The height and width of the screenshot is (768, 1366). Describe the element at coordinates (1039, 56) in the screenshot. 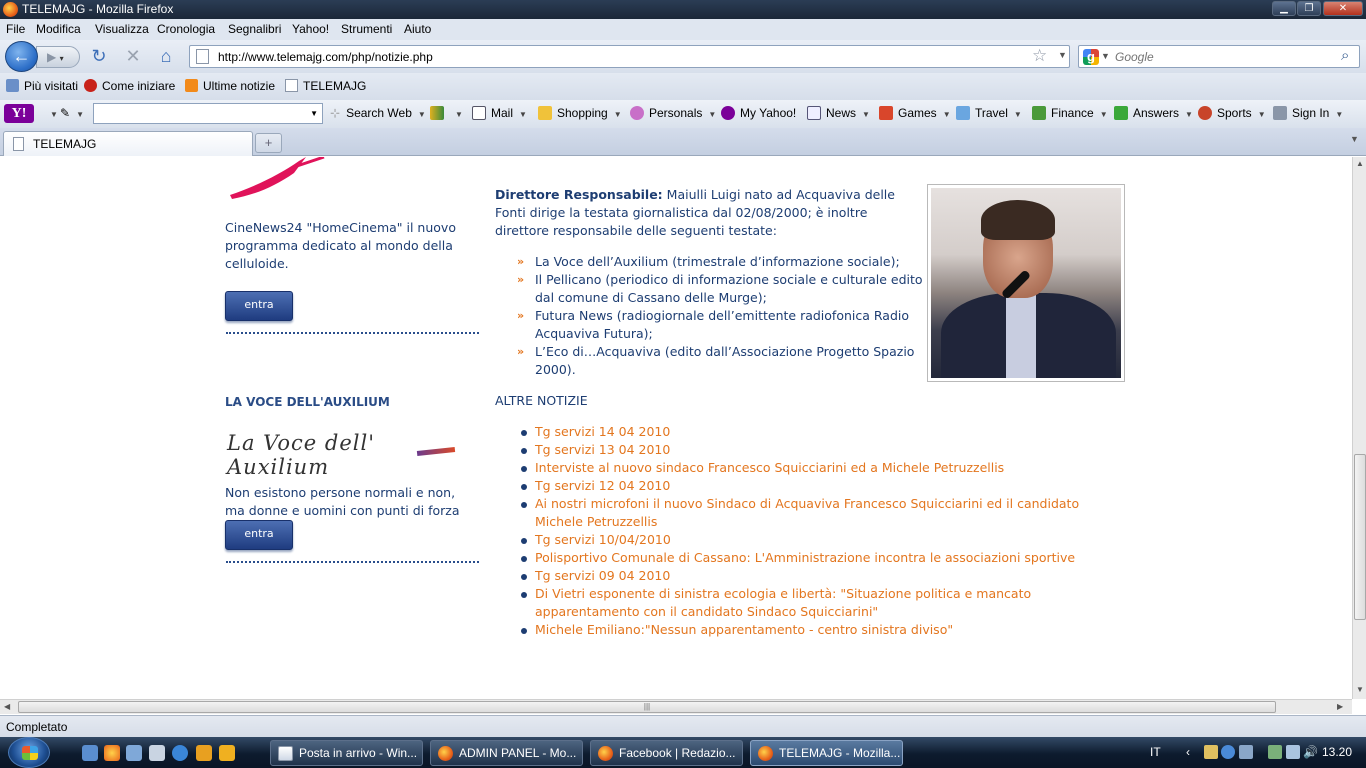

I see `bookmark-star-icon: ☆` at that location.